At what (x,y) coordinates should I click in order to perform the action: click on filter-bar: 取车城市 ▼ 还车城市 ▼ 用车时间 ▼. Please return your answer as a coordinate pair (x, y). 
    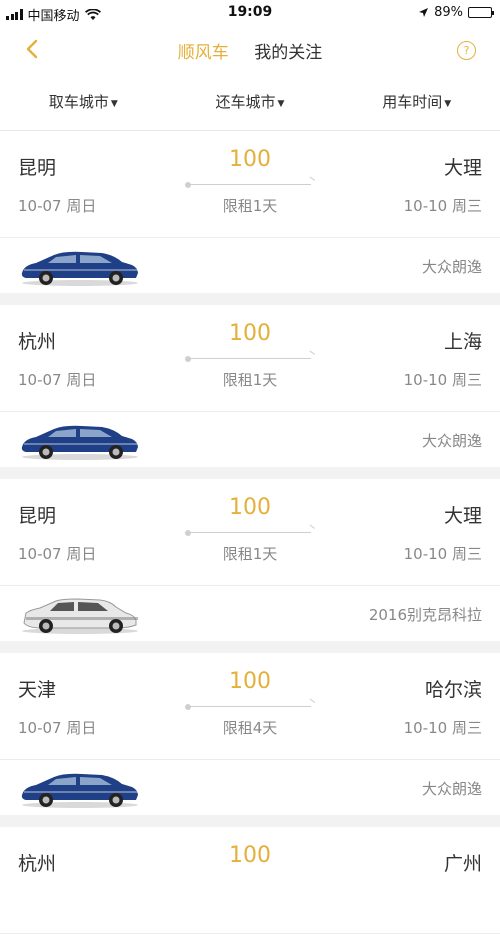
    Looking at the image, I should click on (250, 102).